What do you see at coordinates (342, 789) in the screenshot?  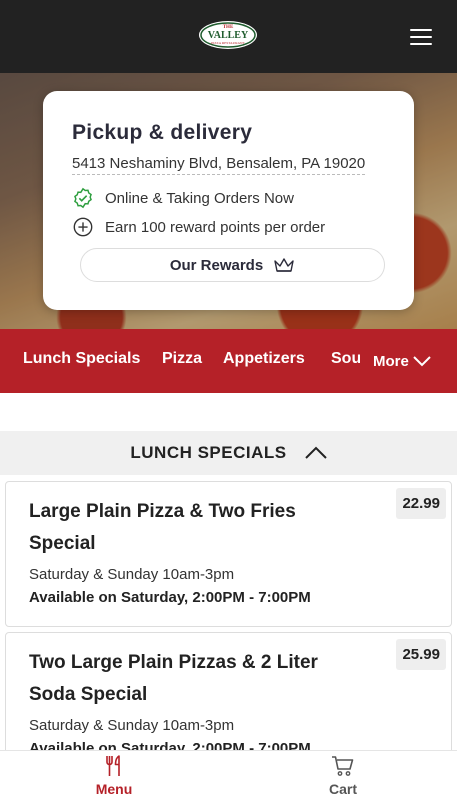 I see `tab-cart-label: Cart` at bounding box center [342, 789].